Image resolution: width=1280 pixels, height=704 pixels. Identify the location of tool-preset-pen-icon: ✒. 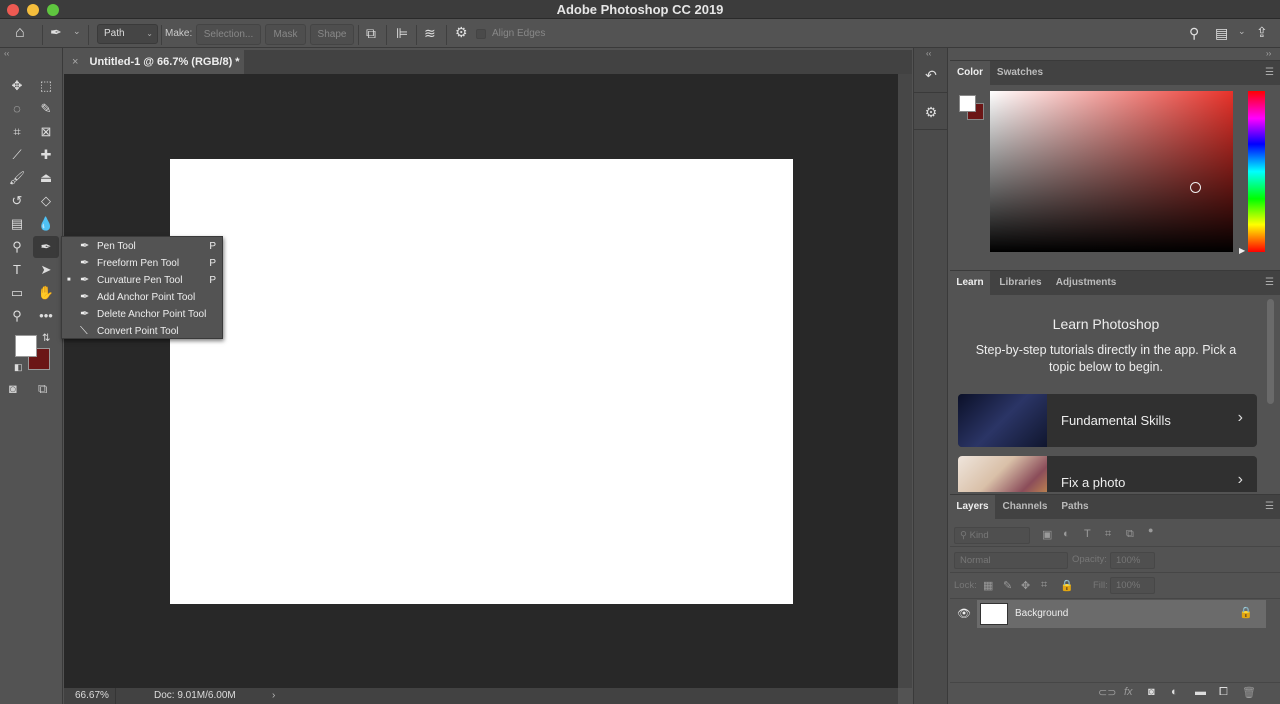
(56, 32).